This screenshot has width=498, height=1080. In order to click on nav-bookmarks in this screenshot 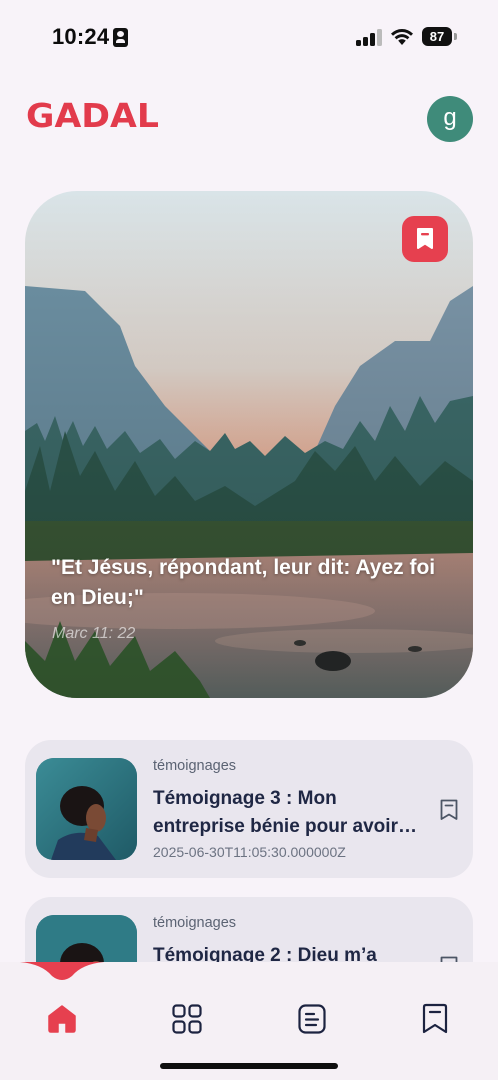, I will do `click(435, 1019)`.